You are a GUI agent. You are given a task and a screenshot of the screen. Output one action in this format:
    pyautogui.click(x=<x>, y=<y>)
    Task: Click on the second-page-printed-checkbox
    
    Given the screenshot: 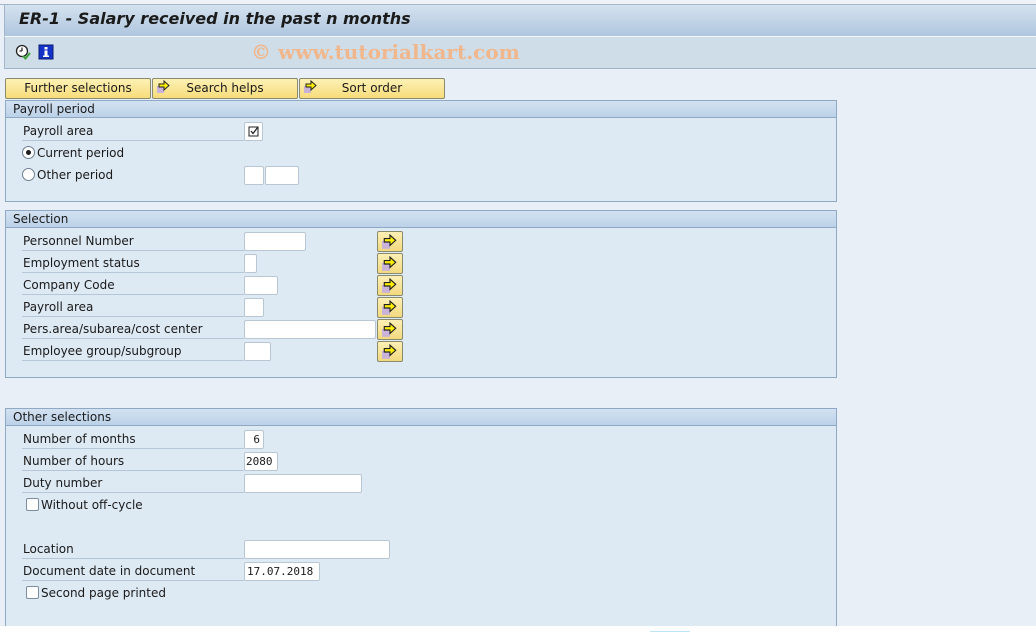 What is the action you would take?
    pyautogui.click(x=32, y=592)
    